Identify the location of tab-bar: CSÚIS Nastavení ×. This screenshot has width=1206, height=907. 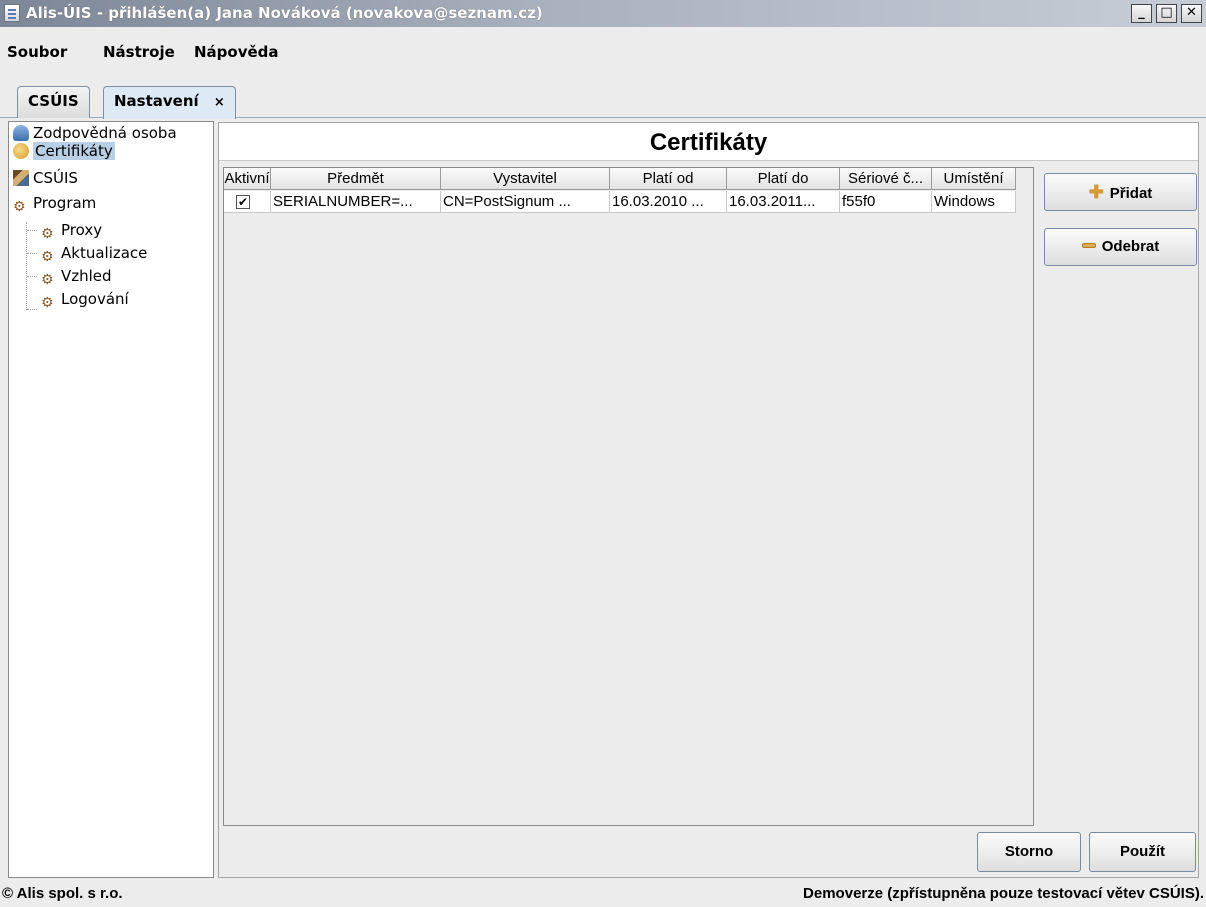
(603, 100).